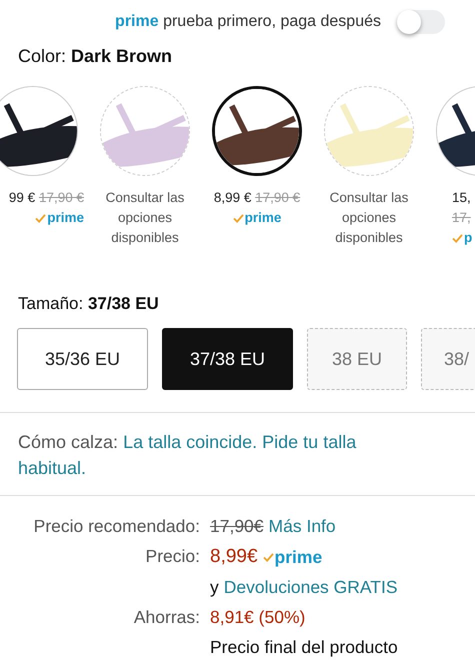 The width and height of the screenshot is (475, 667). Describe the element at coordinates (461, 208) in the screenshot. I see `swatch-price: 15, 17,` at that location.